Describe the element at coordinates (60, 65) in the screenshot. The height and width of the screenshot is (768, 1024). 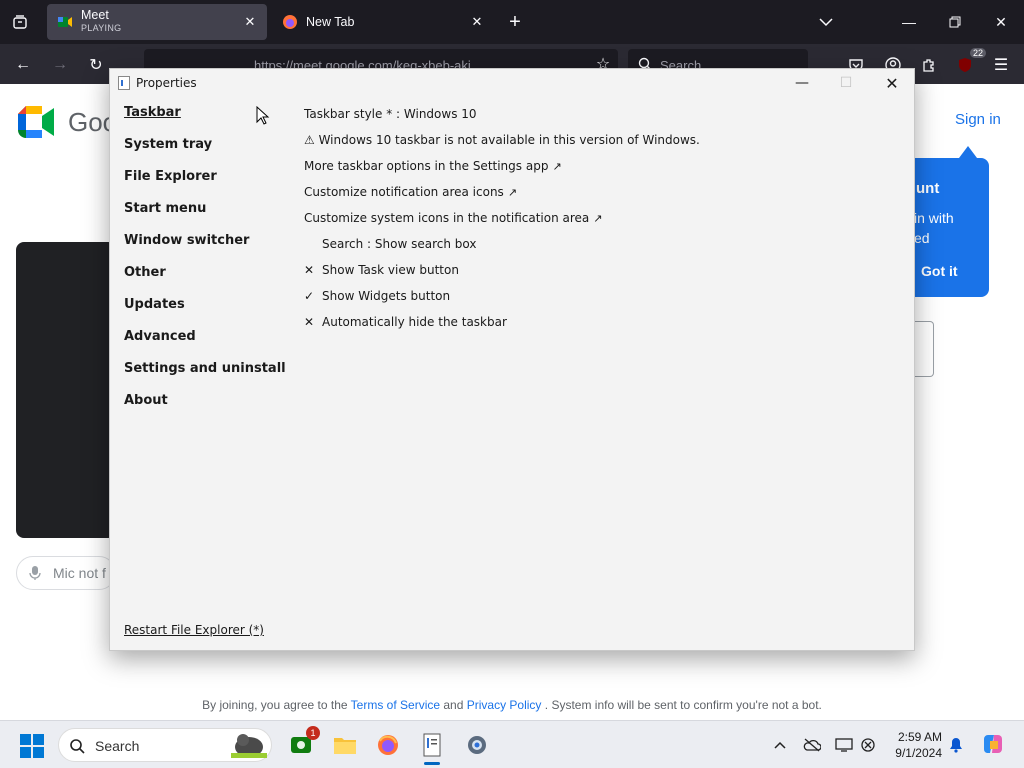
I see `forward-arrow-icon: →` at that location.